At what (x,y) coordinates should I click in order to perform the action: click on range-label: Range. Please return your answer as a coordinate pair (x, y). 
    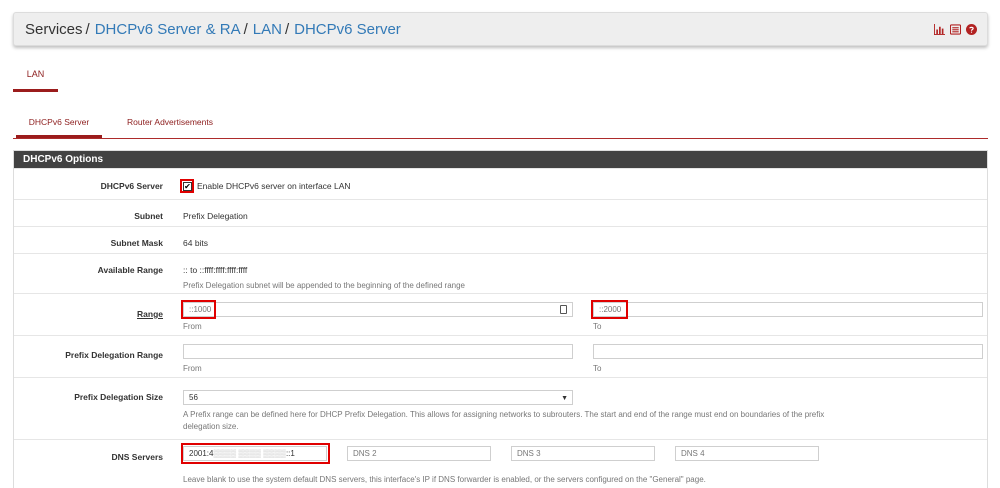
    Looking at the image, I should click on (150, 314).